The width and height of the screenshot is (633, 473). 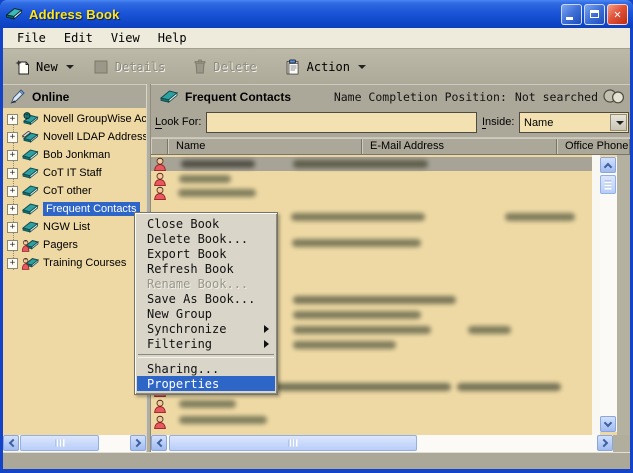 What do you see at coordinates (125, 38) in the screenshot?
I see `menu-view: View` at bounding box center [125, 38].